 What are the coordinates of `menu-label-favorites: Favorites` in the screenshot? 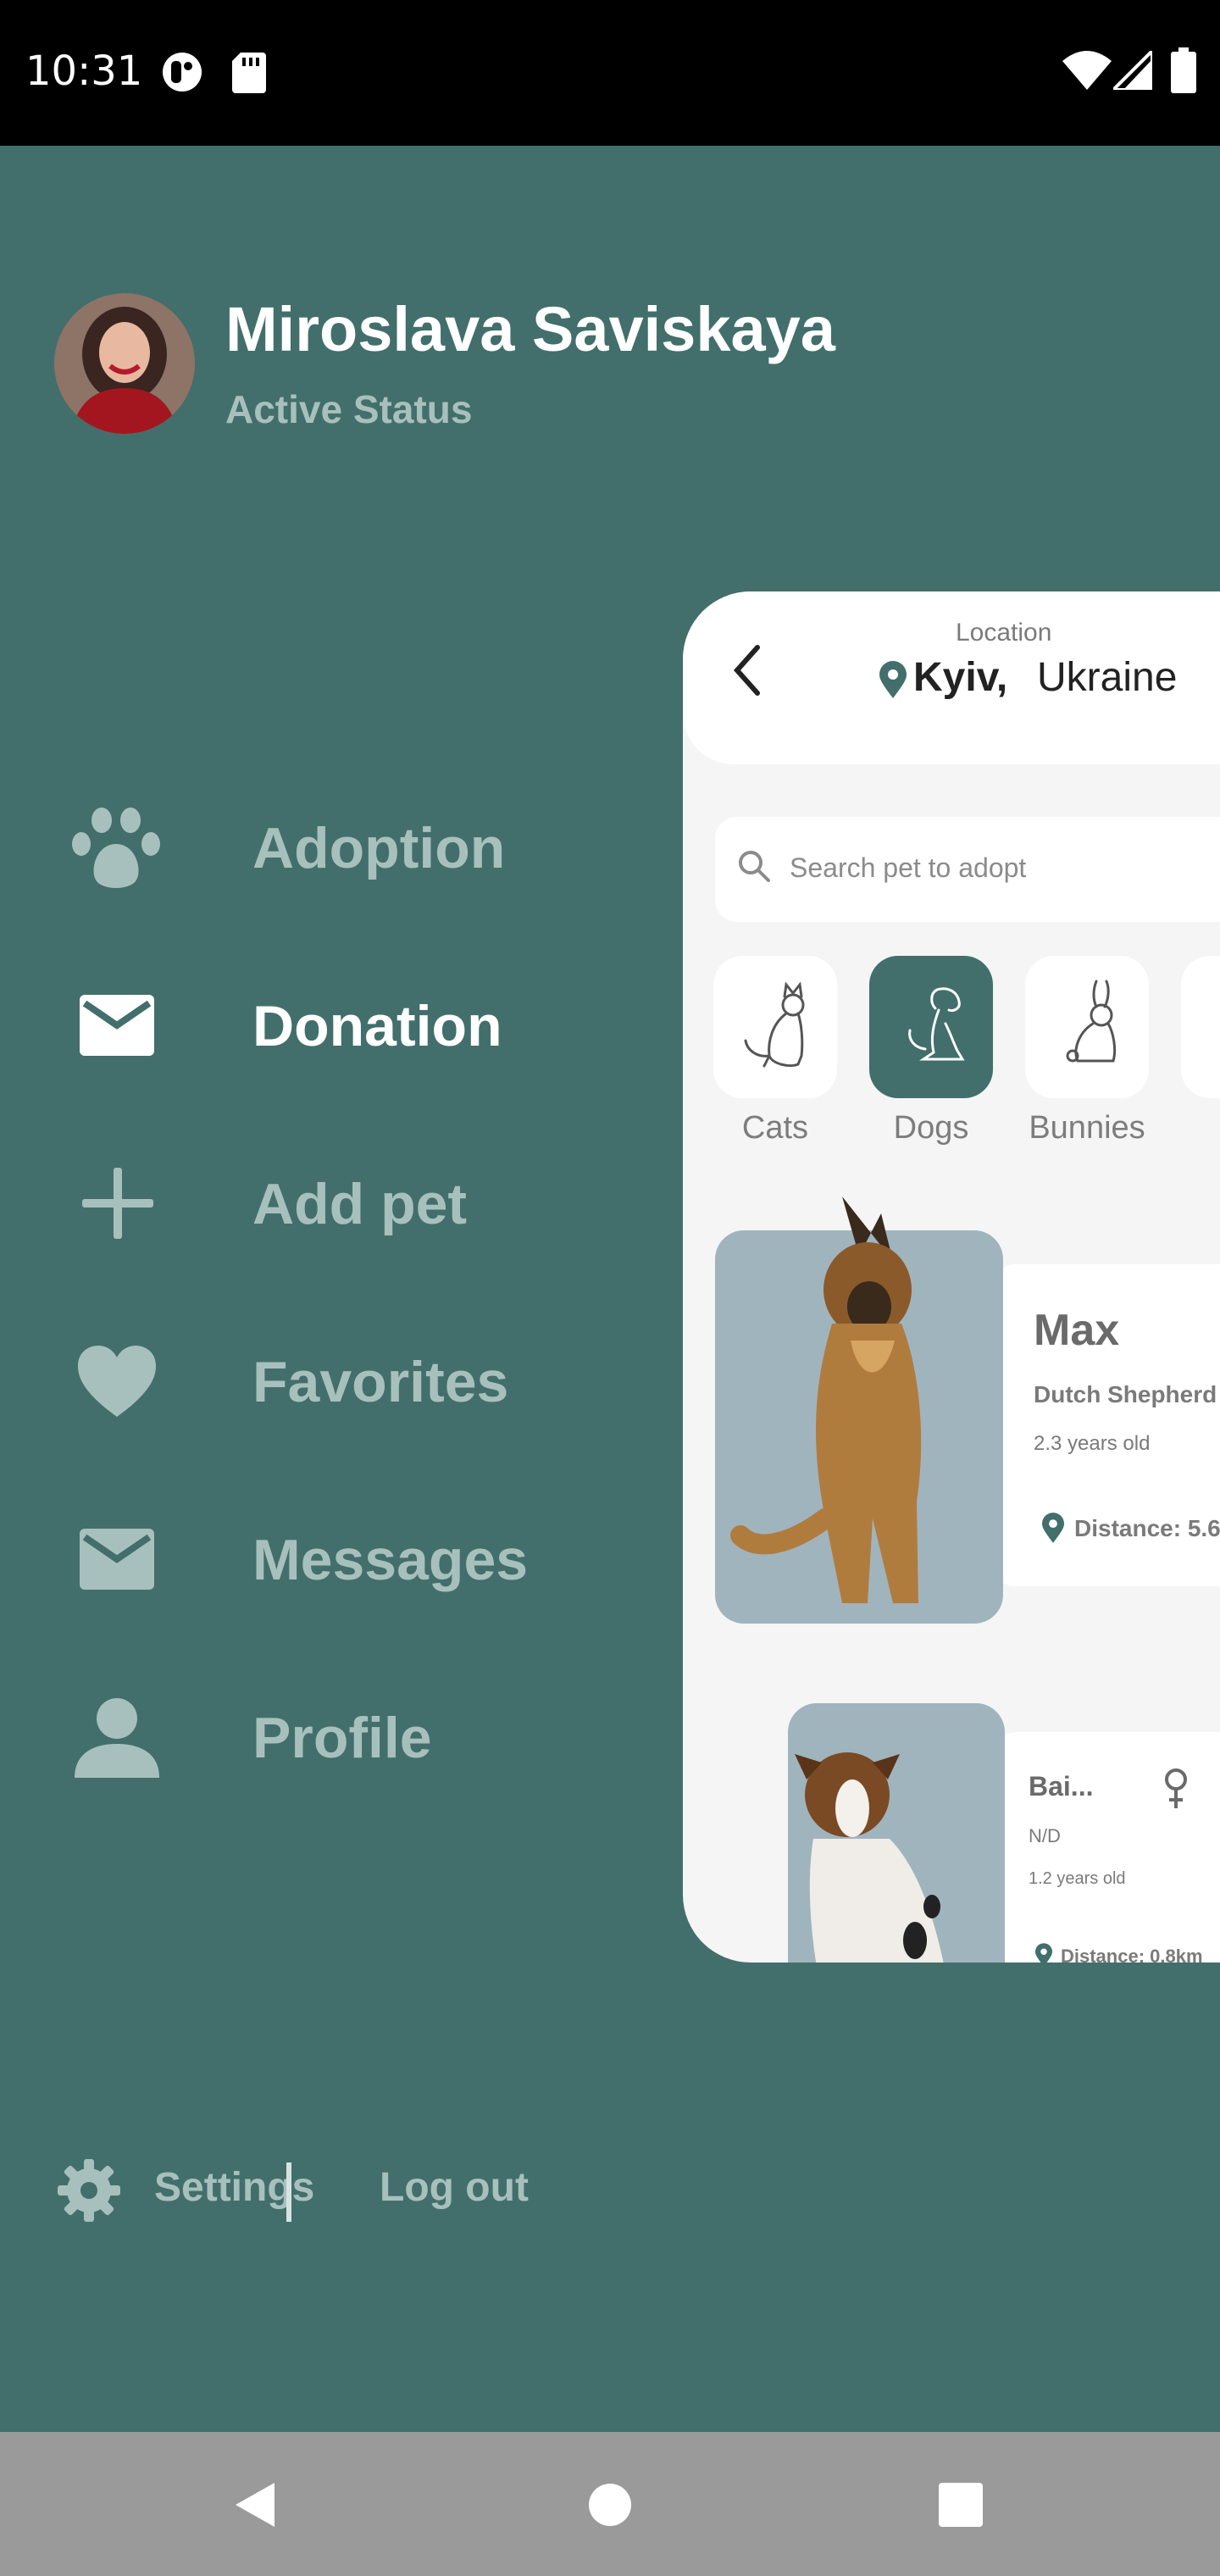 It's located at (380, 1382).